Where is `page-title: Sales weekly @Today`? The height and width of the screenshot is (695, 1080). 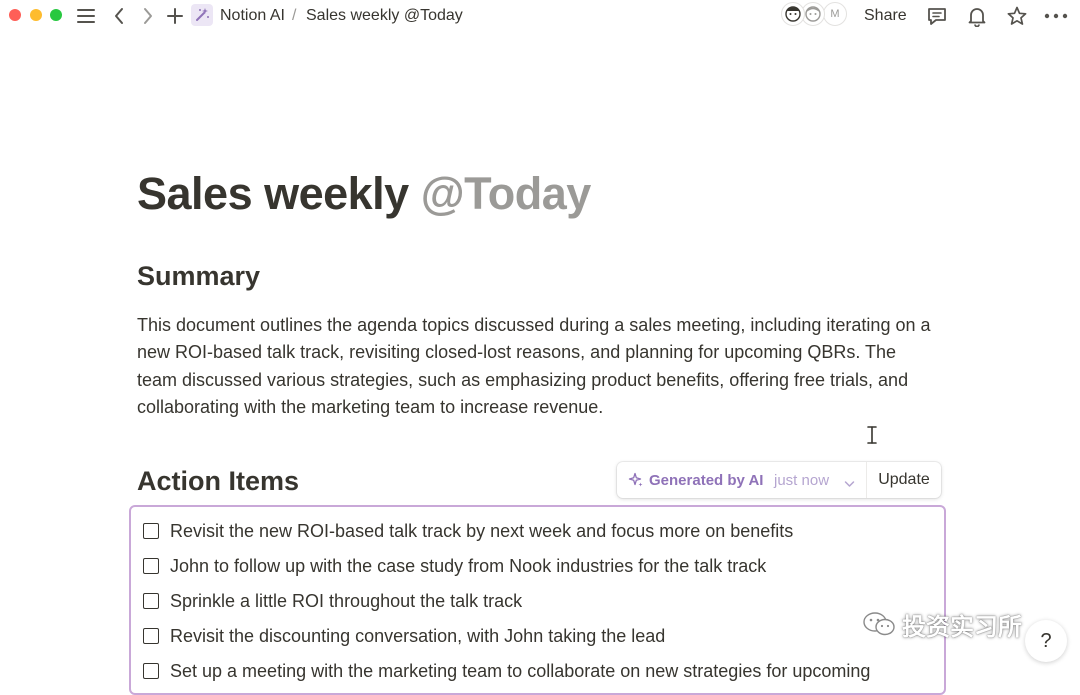 page-title: Sales weekly @Today is located at coordinates (364, 194).